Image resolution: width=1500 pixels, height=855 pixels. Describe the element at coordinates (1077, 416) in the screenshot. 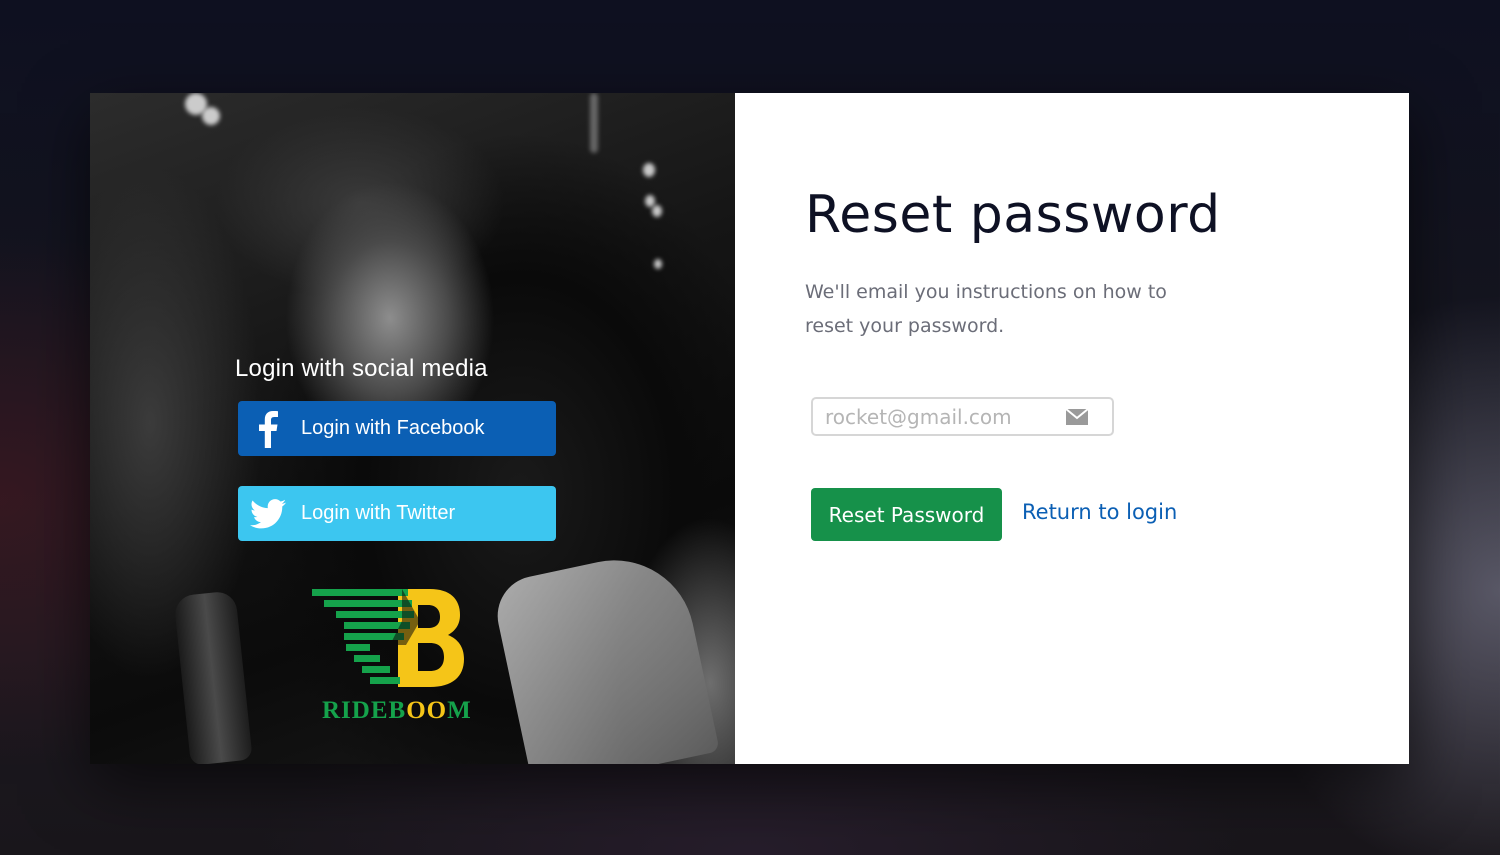

I see `envelope-icon` at that location.